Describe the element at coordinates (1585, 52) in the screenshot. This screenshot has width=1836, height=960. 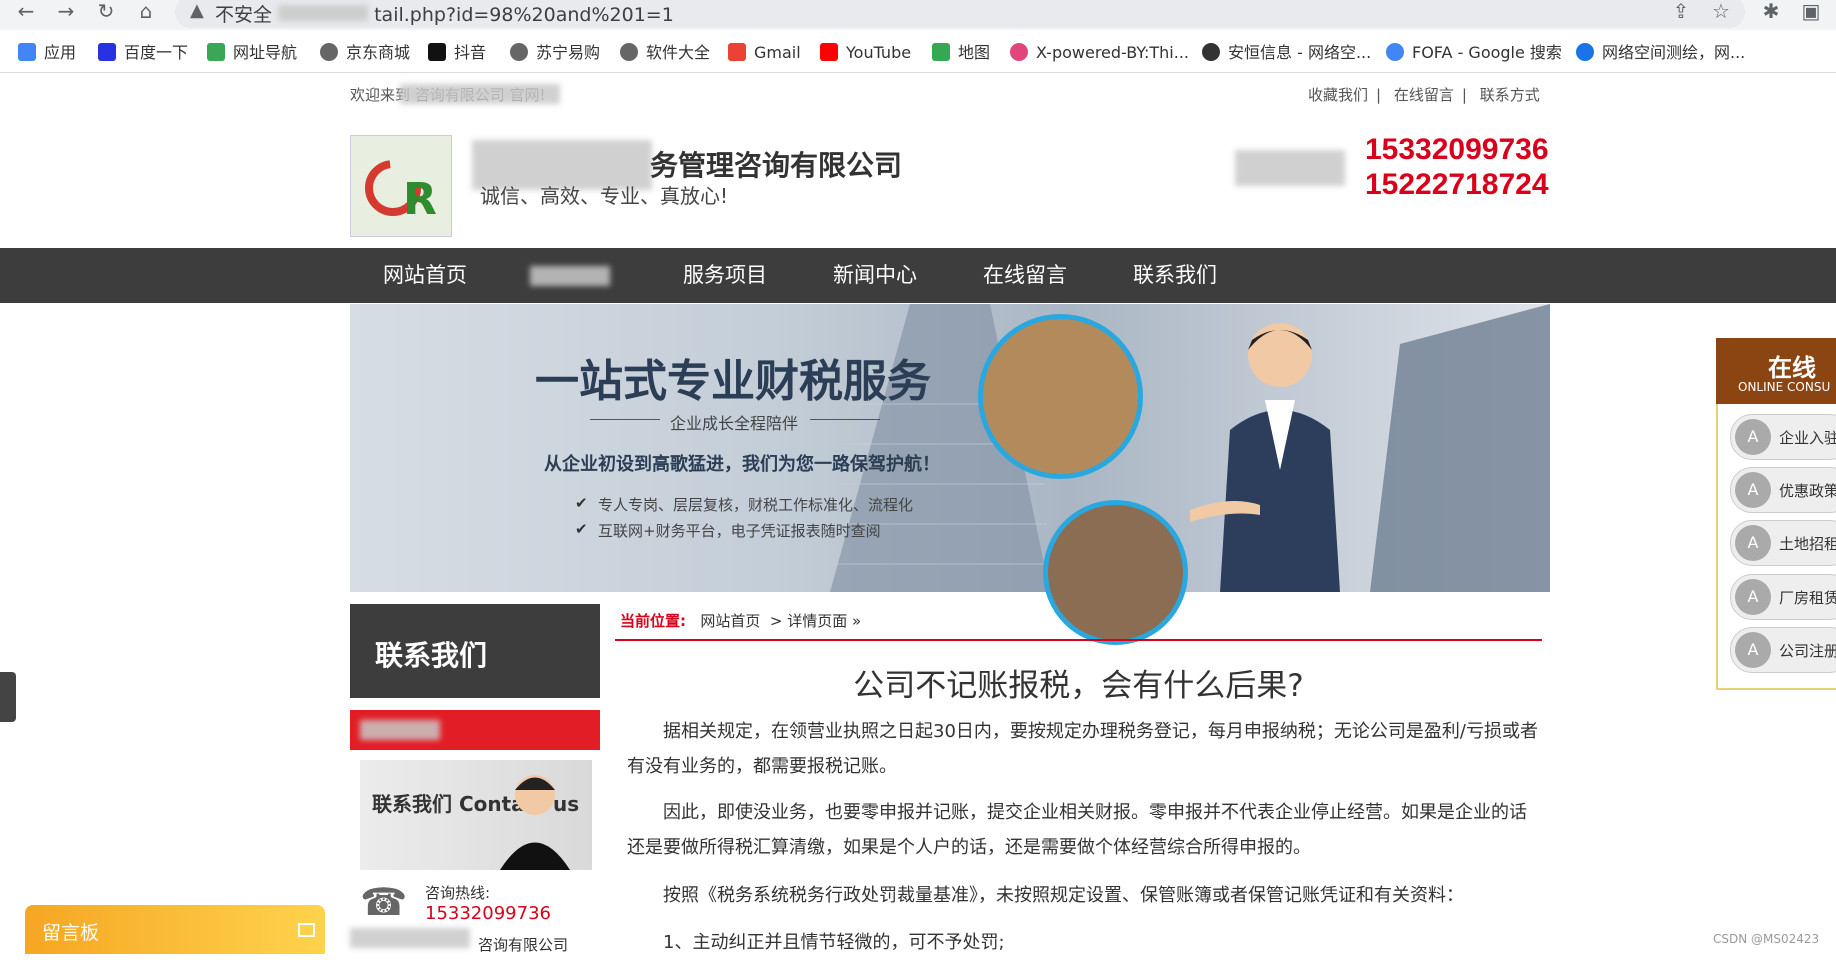
I see `mapping-icon` at that location.